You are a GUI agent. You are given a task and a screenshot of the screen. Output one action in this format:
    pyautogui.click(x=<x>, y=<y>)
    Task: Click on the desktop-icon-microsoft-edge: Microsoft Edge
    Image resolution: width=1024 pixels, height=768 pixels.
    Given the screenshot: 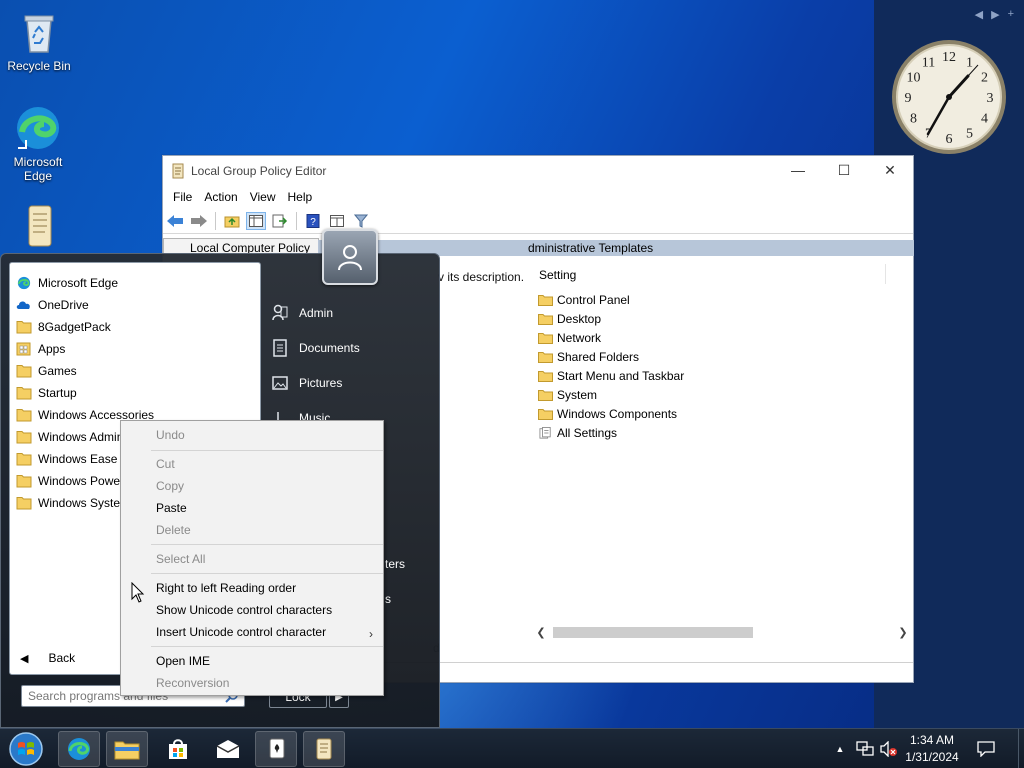 What is the action you would take?
    pyautogui.click(x=38, y=143)
    